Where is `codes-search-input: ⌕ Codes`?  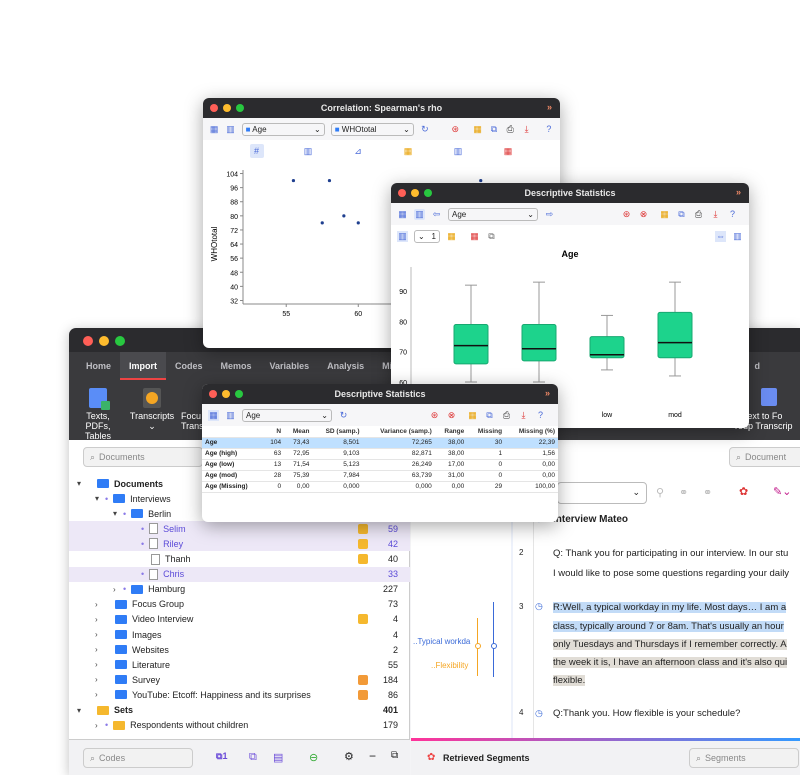 codes-search-input: ⌕ Codes is located at coordinates (138, 758).